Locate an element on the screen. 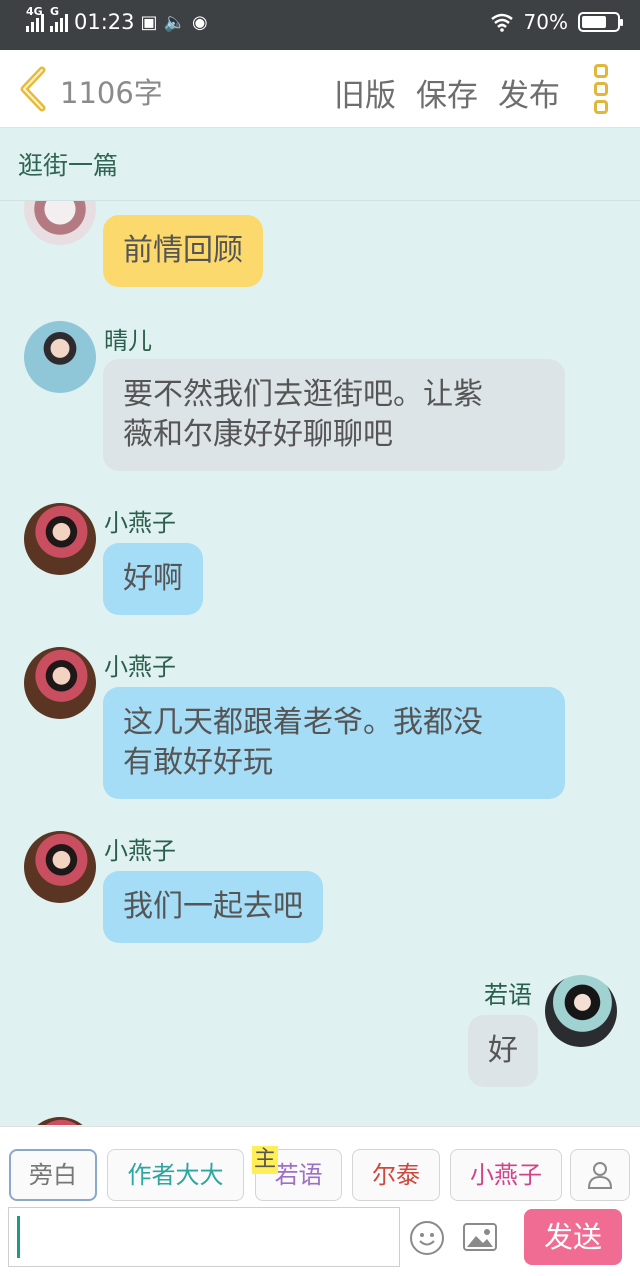  message-line: 有敢好好玩 is located at coordinates (198, 762).